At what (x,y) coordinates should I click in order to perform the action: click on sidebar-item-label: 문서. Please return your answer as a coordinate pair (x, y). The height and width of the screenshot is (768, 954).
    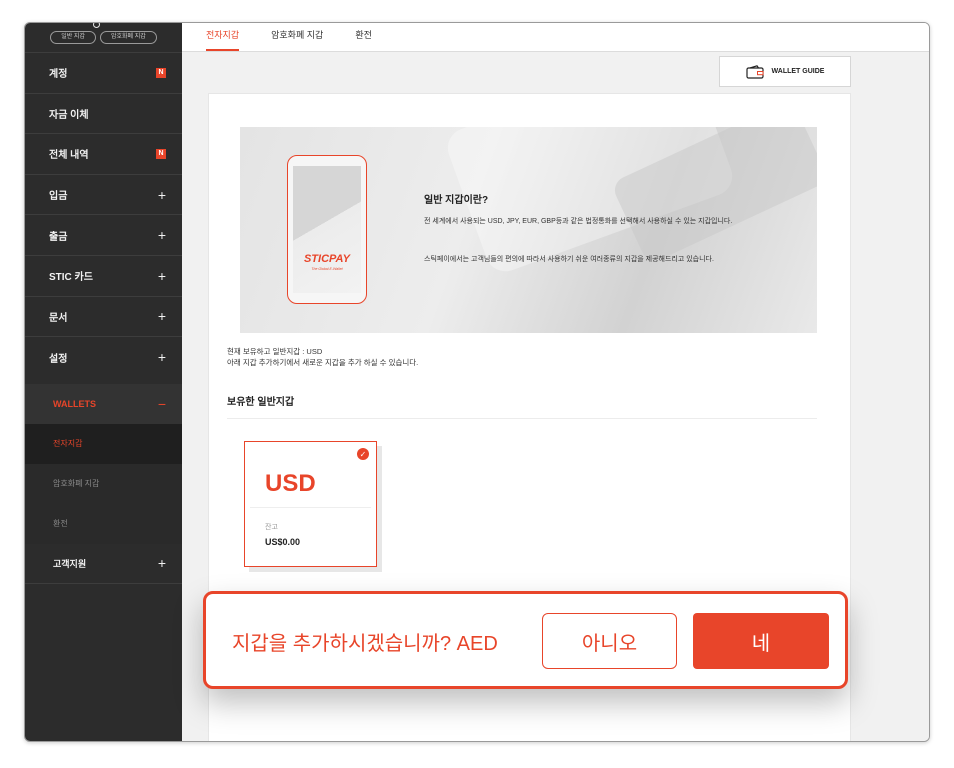
    Looking at the image, I should click on (58, 318).